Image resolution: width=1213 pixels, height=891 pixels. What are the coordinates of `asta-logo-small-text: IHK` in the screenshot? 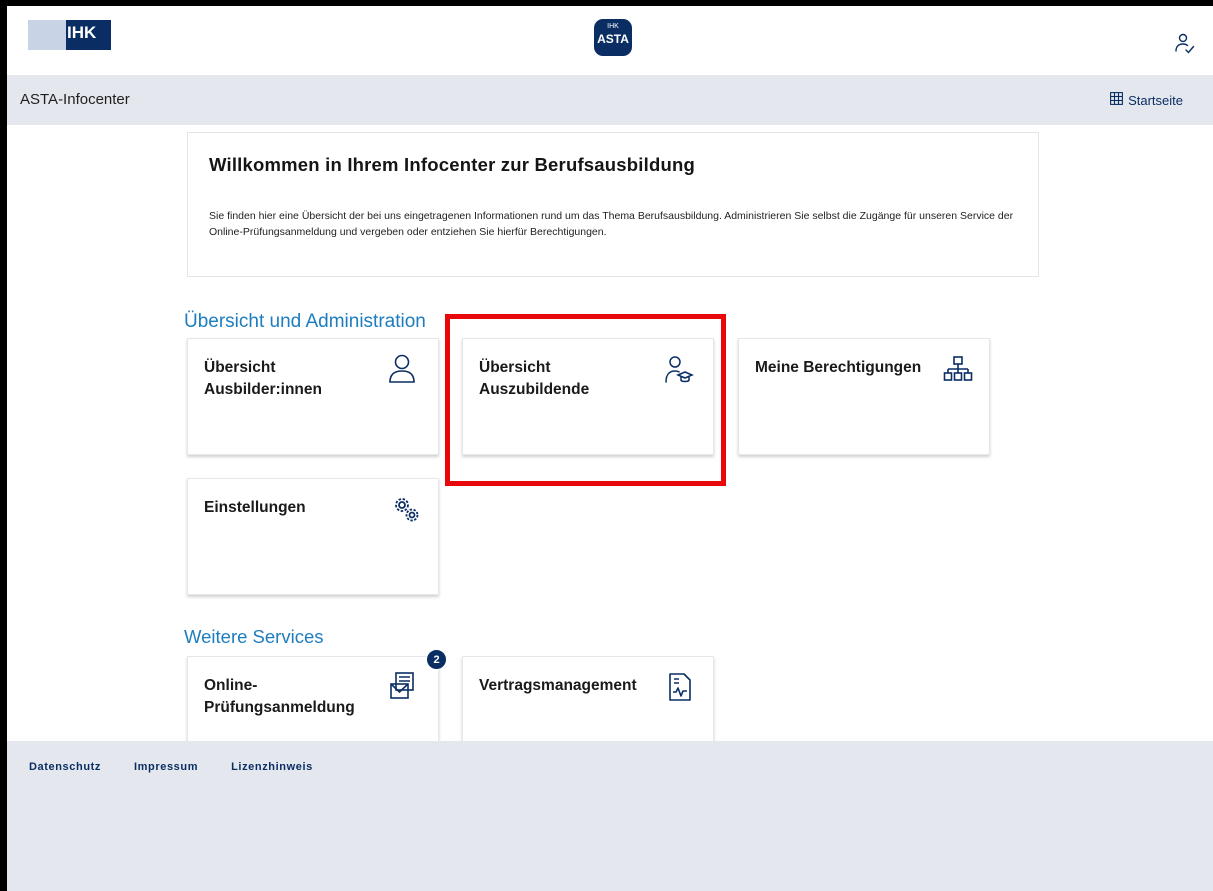 It's located at (613, 26).